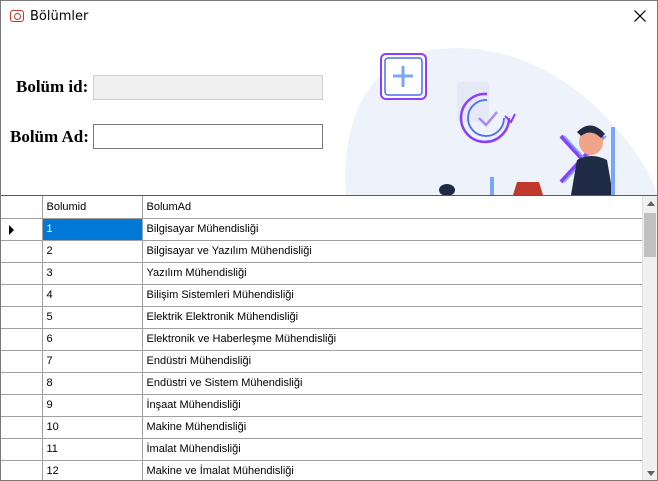  I want to click on cell-bolumid: 3, so click(92, 273).